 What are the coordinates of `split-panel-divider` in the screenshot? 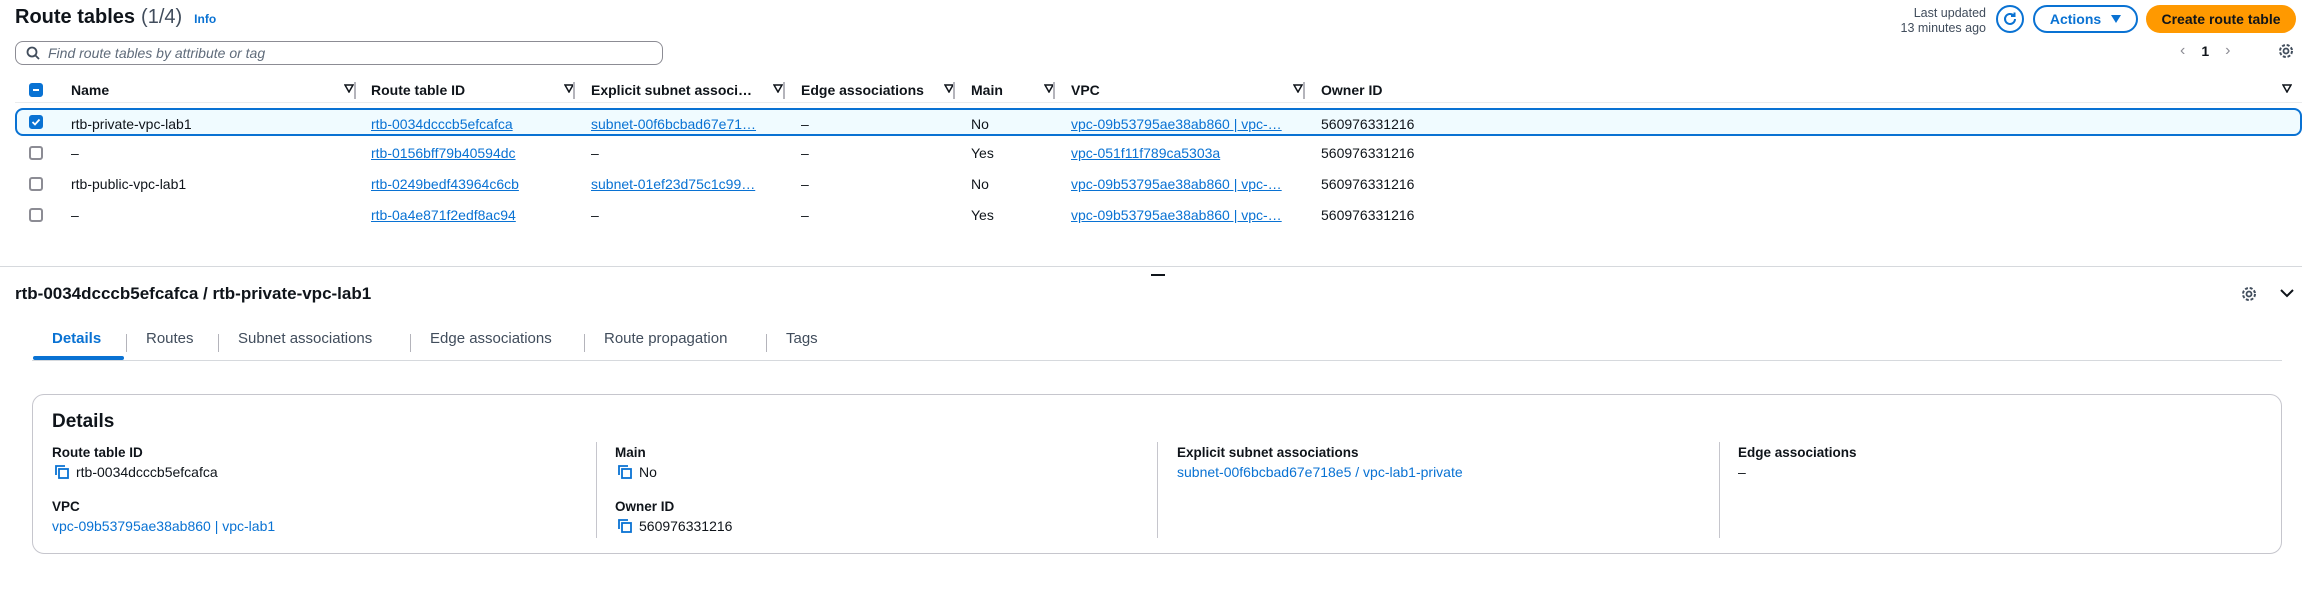 It's located at (1151, 266).